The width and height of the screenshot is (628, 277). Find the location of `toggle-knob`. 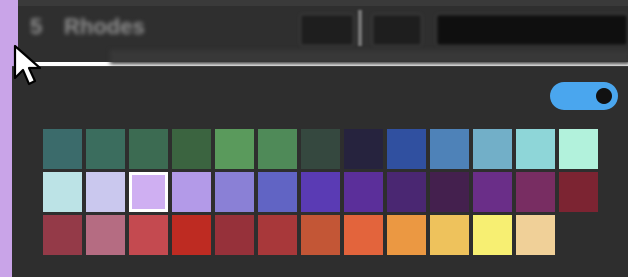

toggle-knob is located at coordinates (604, 96).